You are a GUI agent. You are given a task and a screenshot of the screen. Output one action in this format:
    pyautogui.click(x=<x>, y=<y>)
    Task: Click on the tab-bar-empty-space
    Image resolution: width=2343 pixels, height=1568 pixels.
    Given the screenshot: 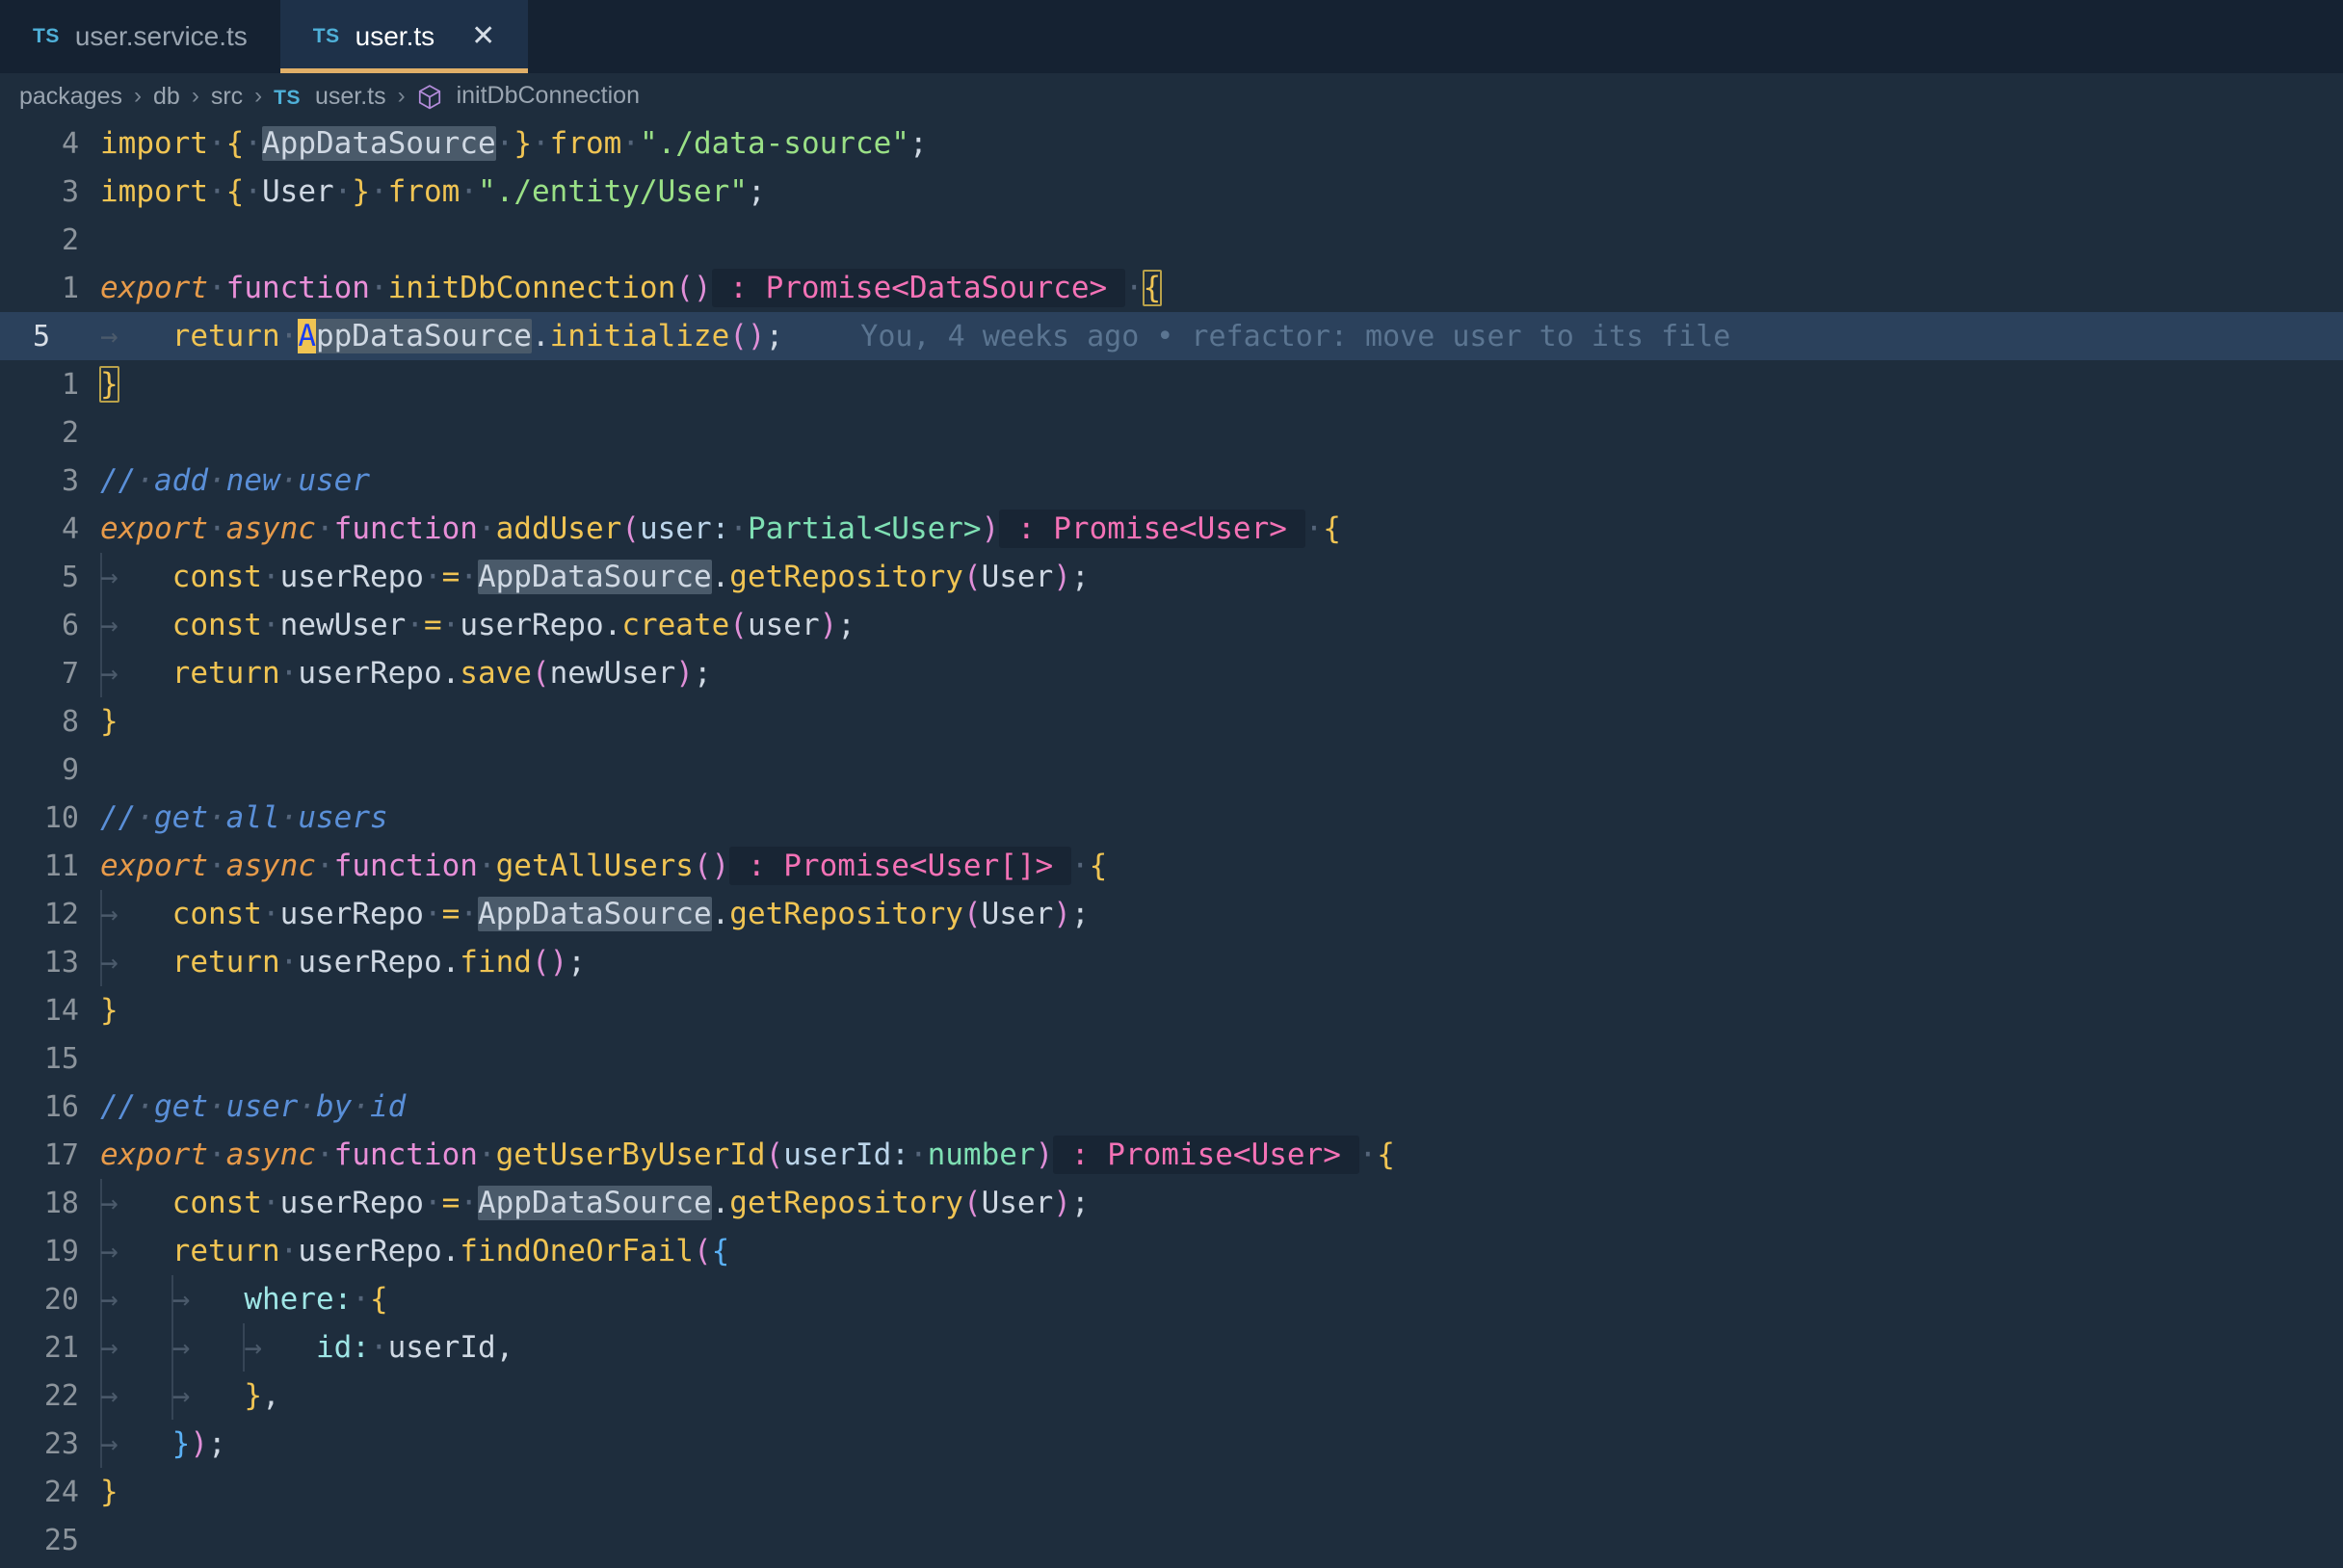 What is the action you would take?
    pyautogui.click(x=1435, y=36)
    